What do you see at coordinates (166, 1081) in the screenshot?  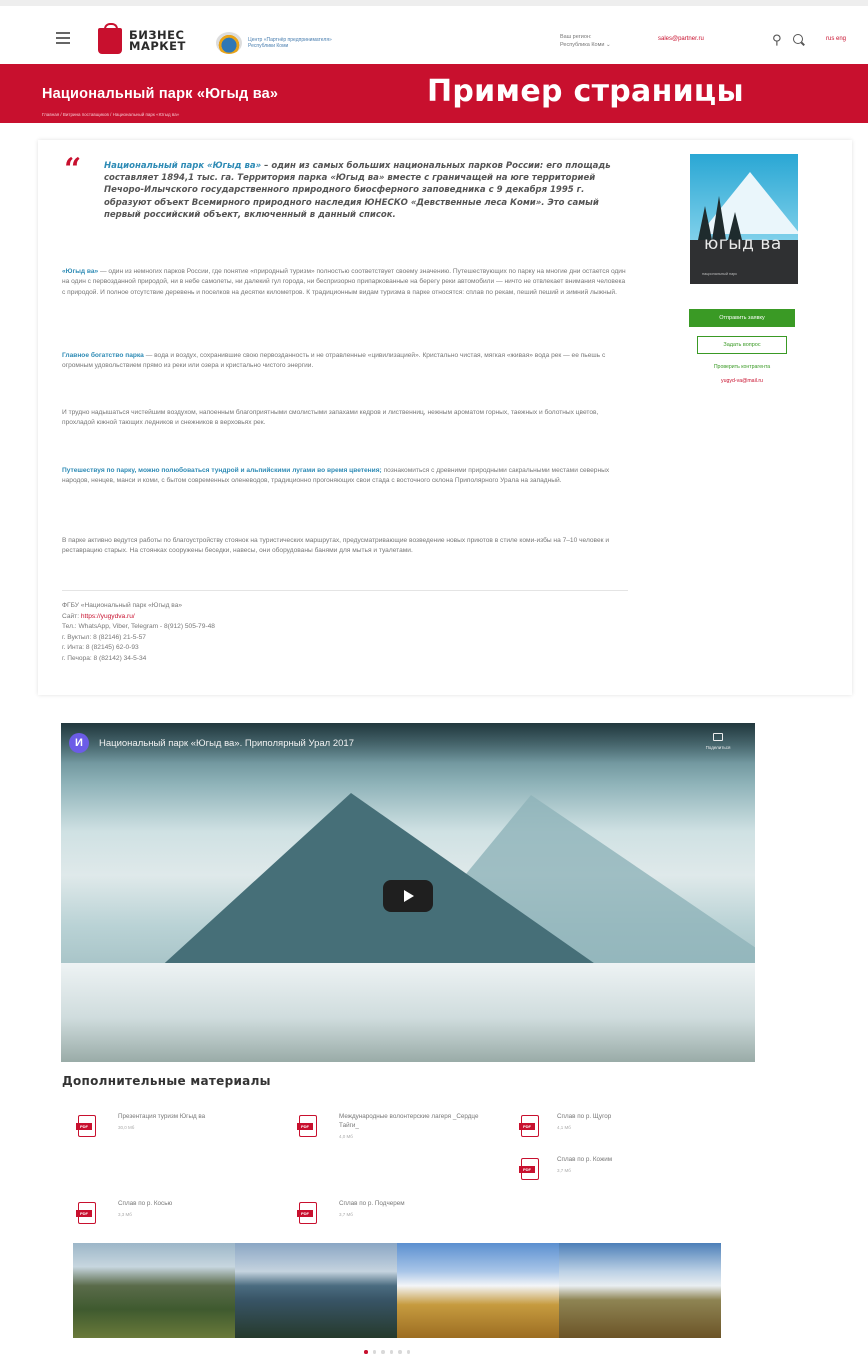 I see `materials-title: Дополнительные материалы` at bounding box center [166, 1081].